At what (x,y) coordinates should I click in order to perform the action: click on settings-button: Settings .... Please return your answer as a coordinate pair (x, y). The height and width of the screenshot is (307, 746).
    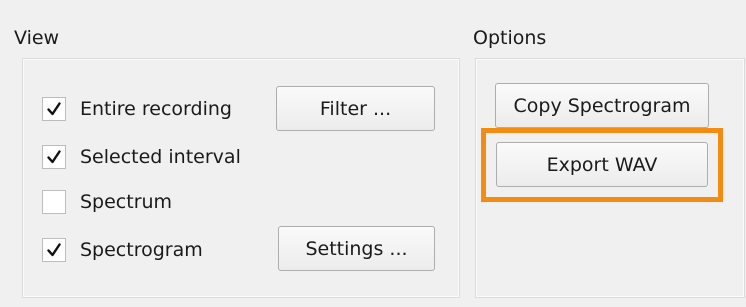
    Looking at the image, I should click on (356, 248).